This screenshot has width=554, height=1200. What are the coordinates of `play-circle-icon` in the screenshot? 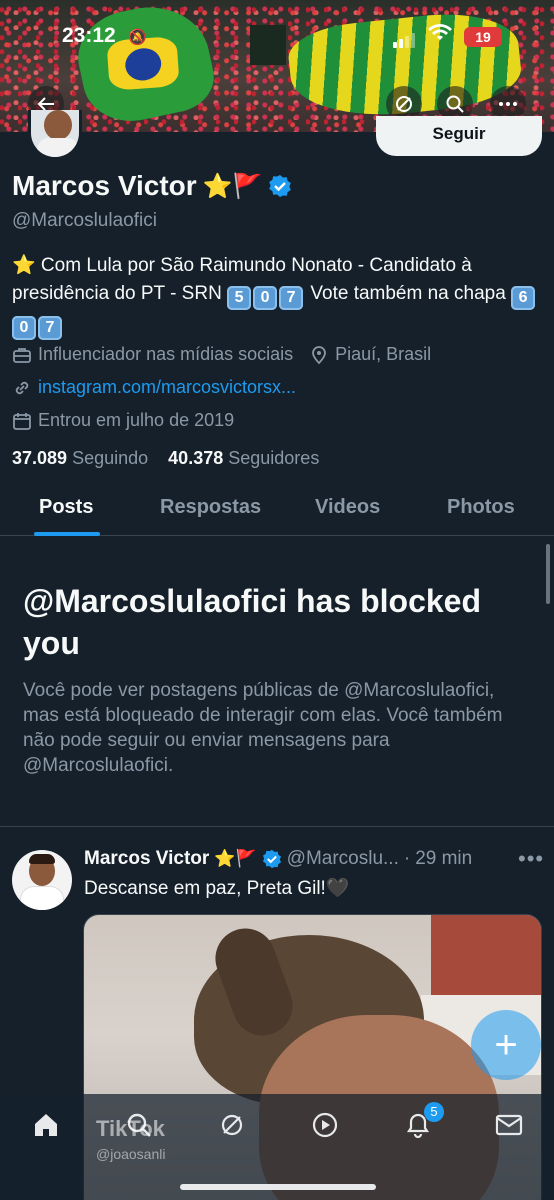 It's located at (325, 1125).